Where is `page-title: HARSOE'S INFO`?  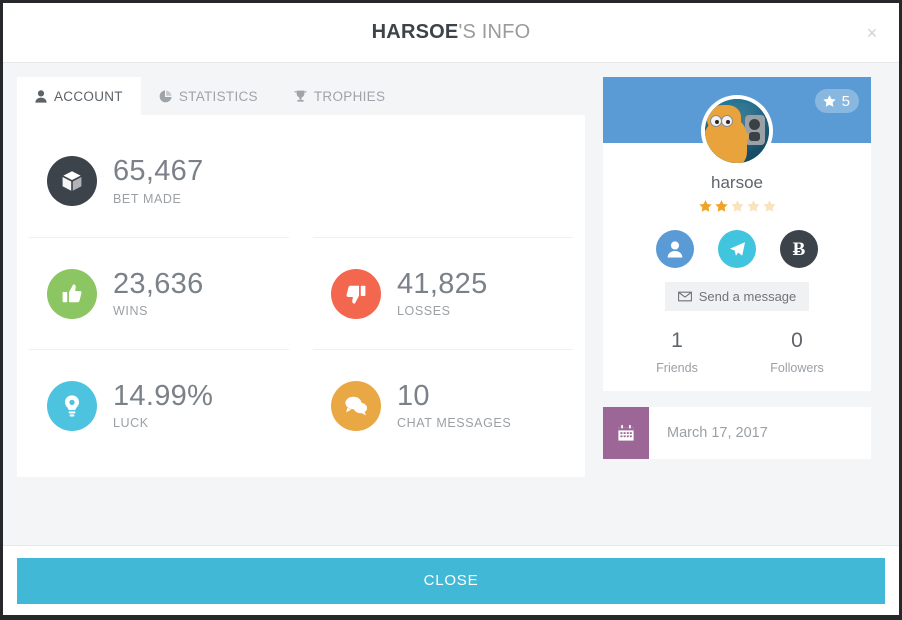 page-title: HARSOE'S INFO is located at coordinates (451, 32).